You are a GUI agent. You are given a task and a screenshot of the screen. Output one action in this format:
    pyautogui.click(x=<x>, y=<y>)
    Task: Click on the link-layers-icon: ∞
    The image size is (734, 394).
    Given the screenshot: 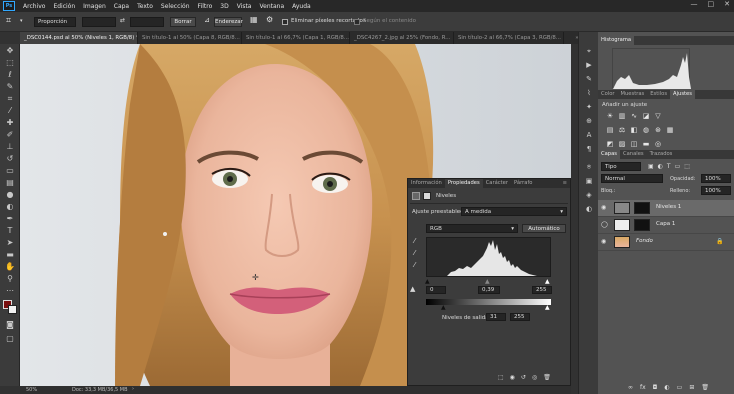 What is the action you would take?
    pyautogui.click(x=630, y=387)
    